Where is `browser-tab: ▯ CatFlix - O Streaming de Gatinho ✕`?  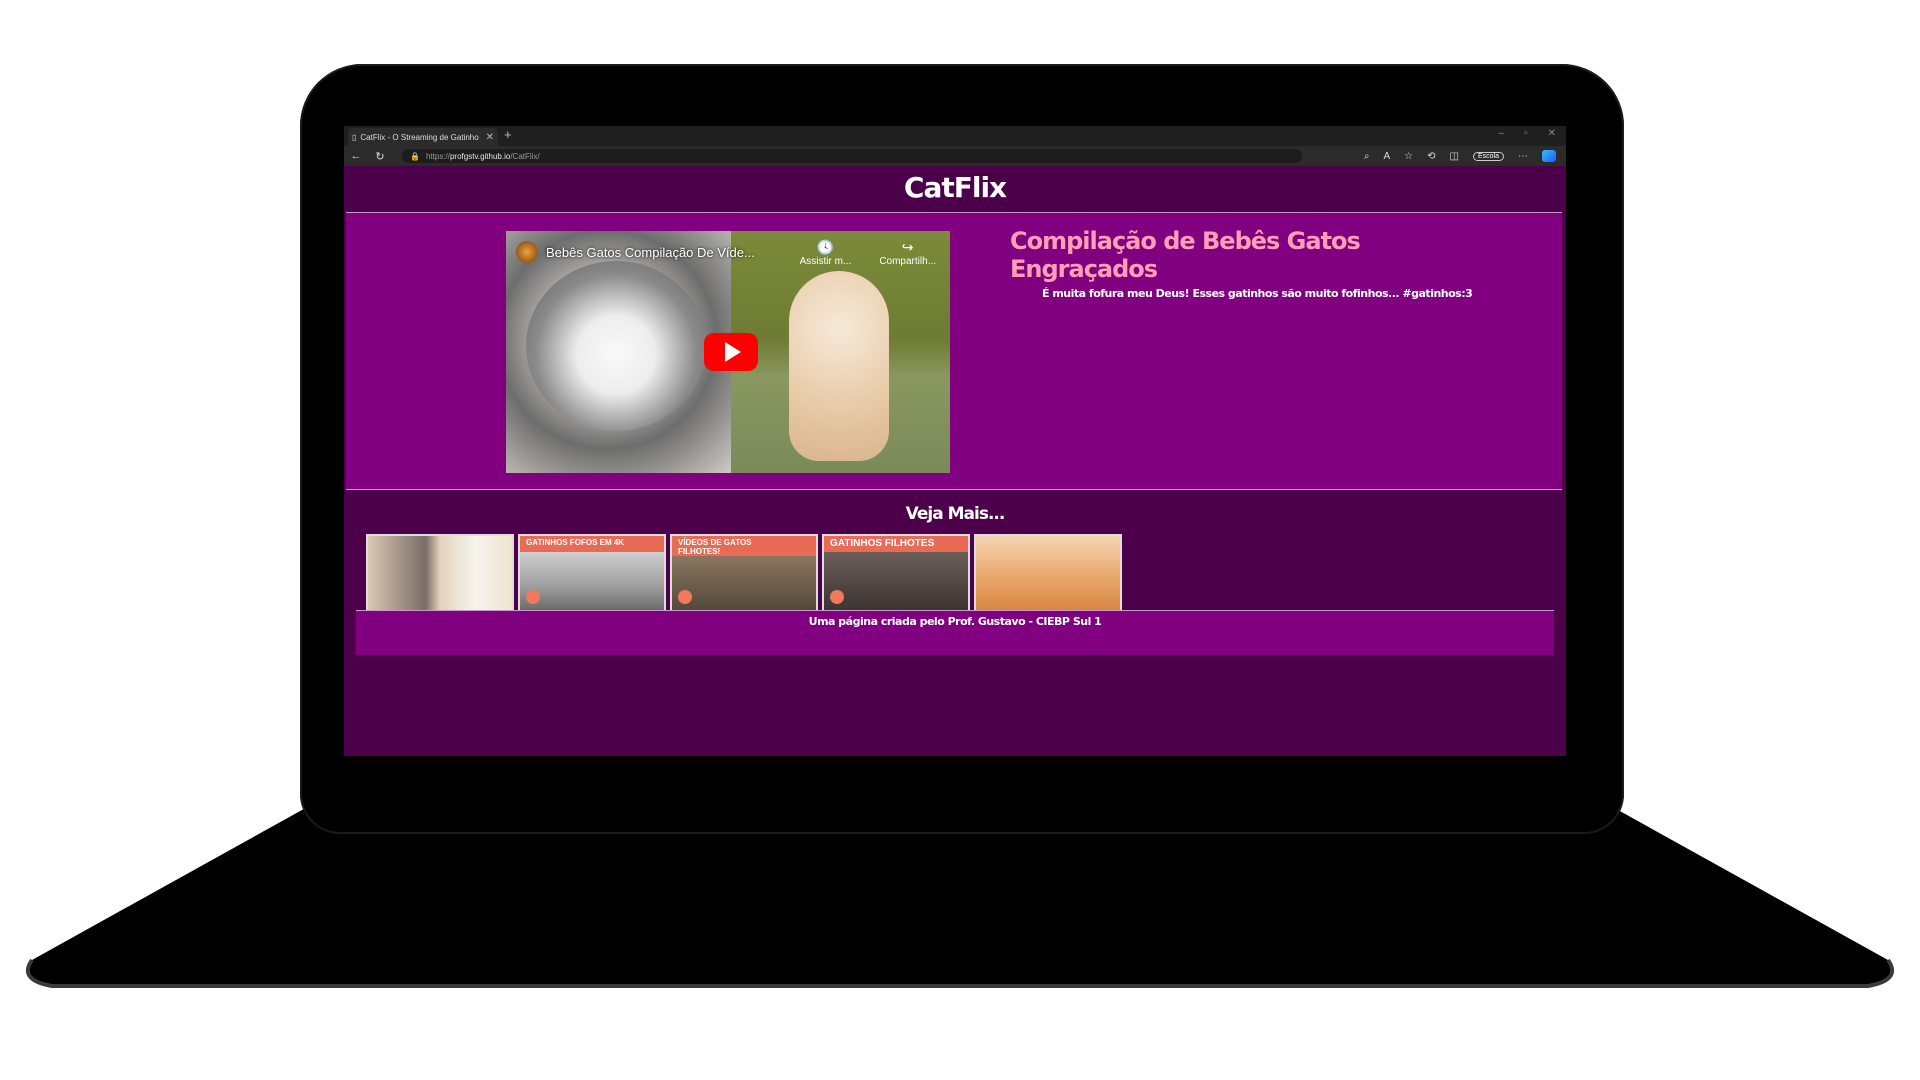
browser-tab: ▯ CatFlix - O Streaming de Gatinho ✕ is located at coordinates (423, 137).